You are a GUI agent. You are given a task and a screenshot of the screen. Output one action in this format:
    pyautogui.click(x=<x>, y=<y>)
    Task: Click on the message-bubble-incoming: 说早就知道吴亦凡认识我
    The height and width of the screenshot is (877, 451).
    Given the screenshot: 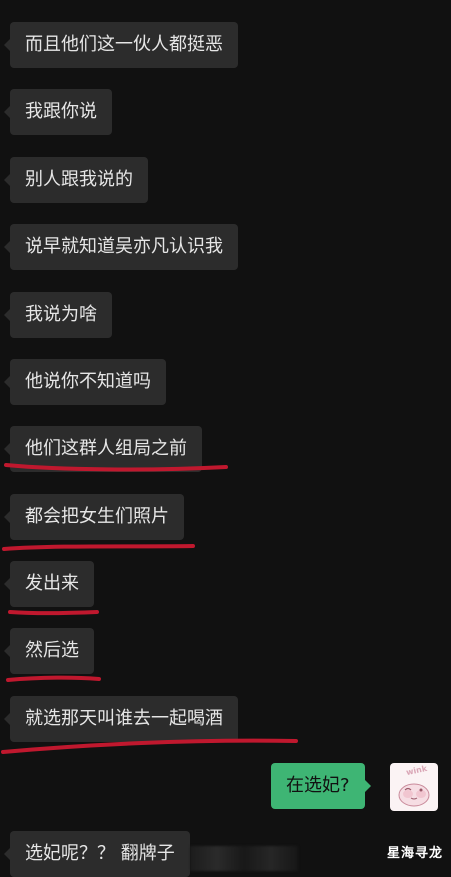 What is the action you would take?
    pyautogui.click(x=121, y=247)
    